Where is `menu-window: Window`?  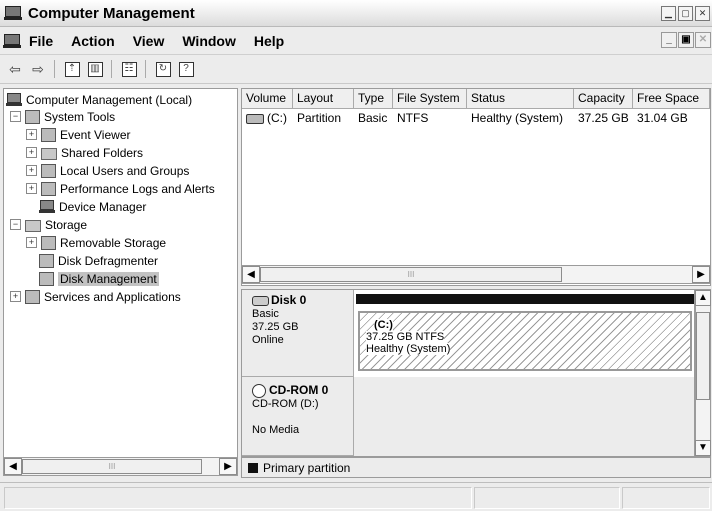 menu-window: Window is located at coordinates (209, 41).